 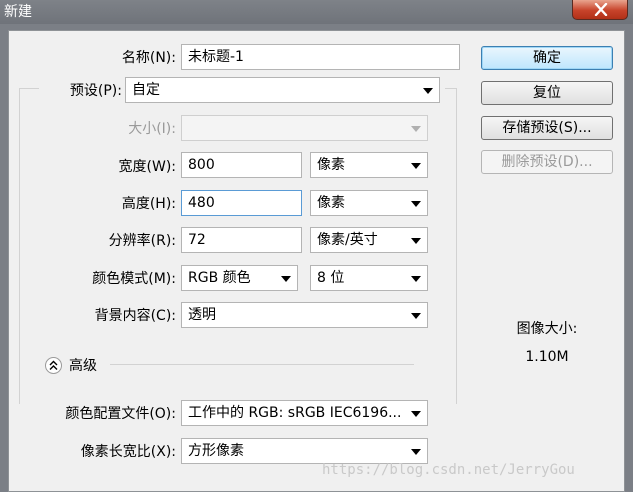 I want to click on window-title: 新建, so click(x=18, y=12).